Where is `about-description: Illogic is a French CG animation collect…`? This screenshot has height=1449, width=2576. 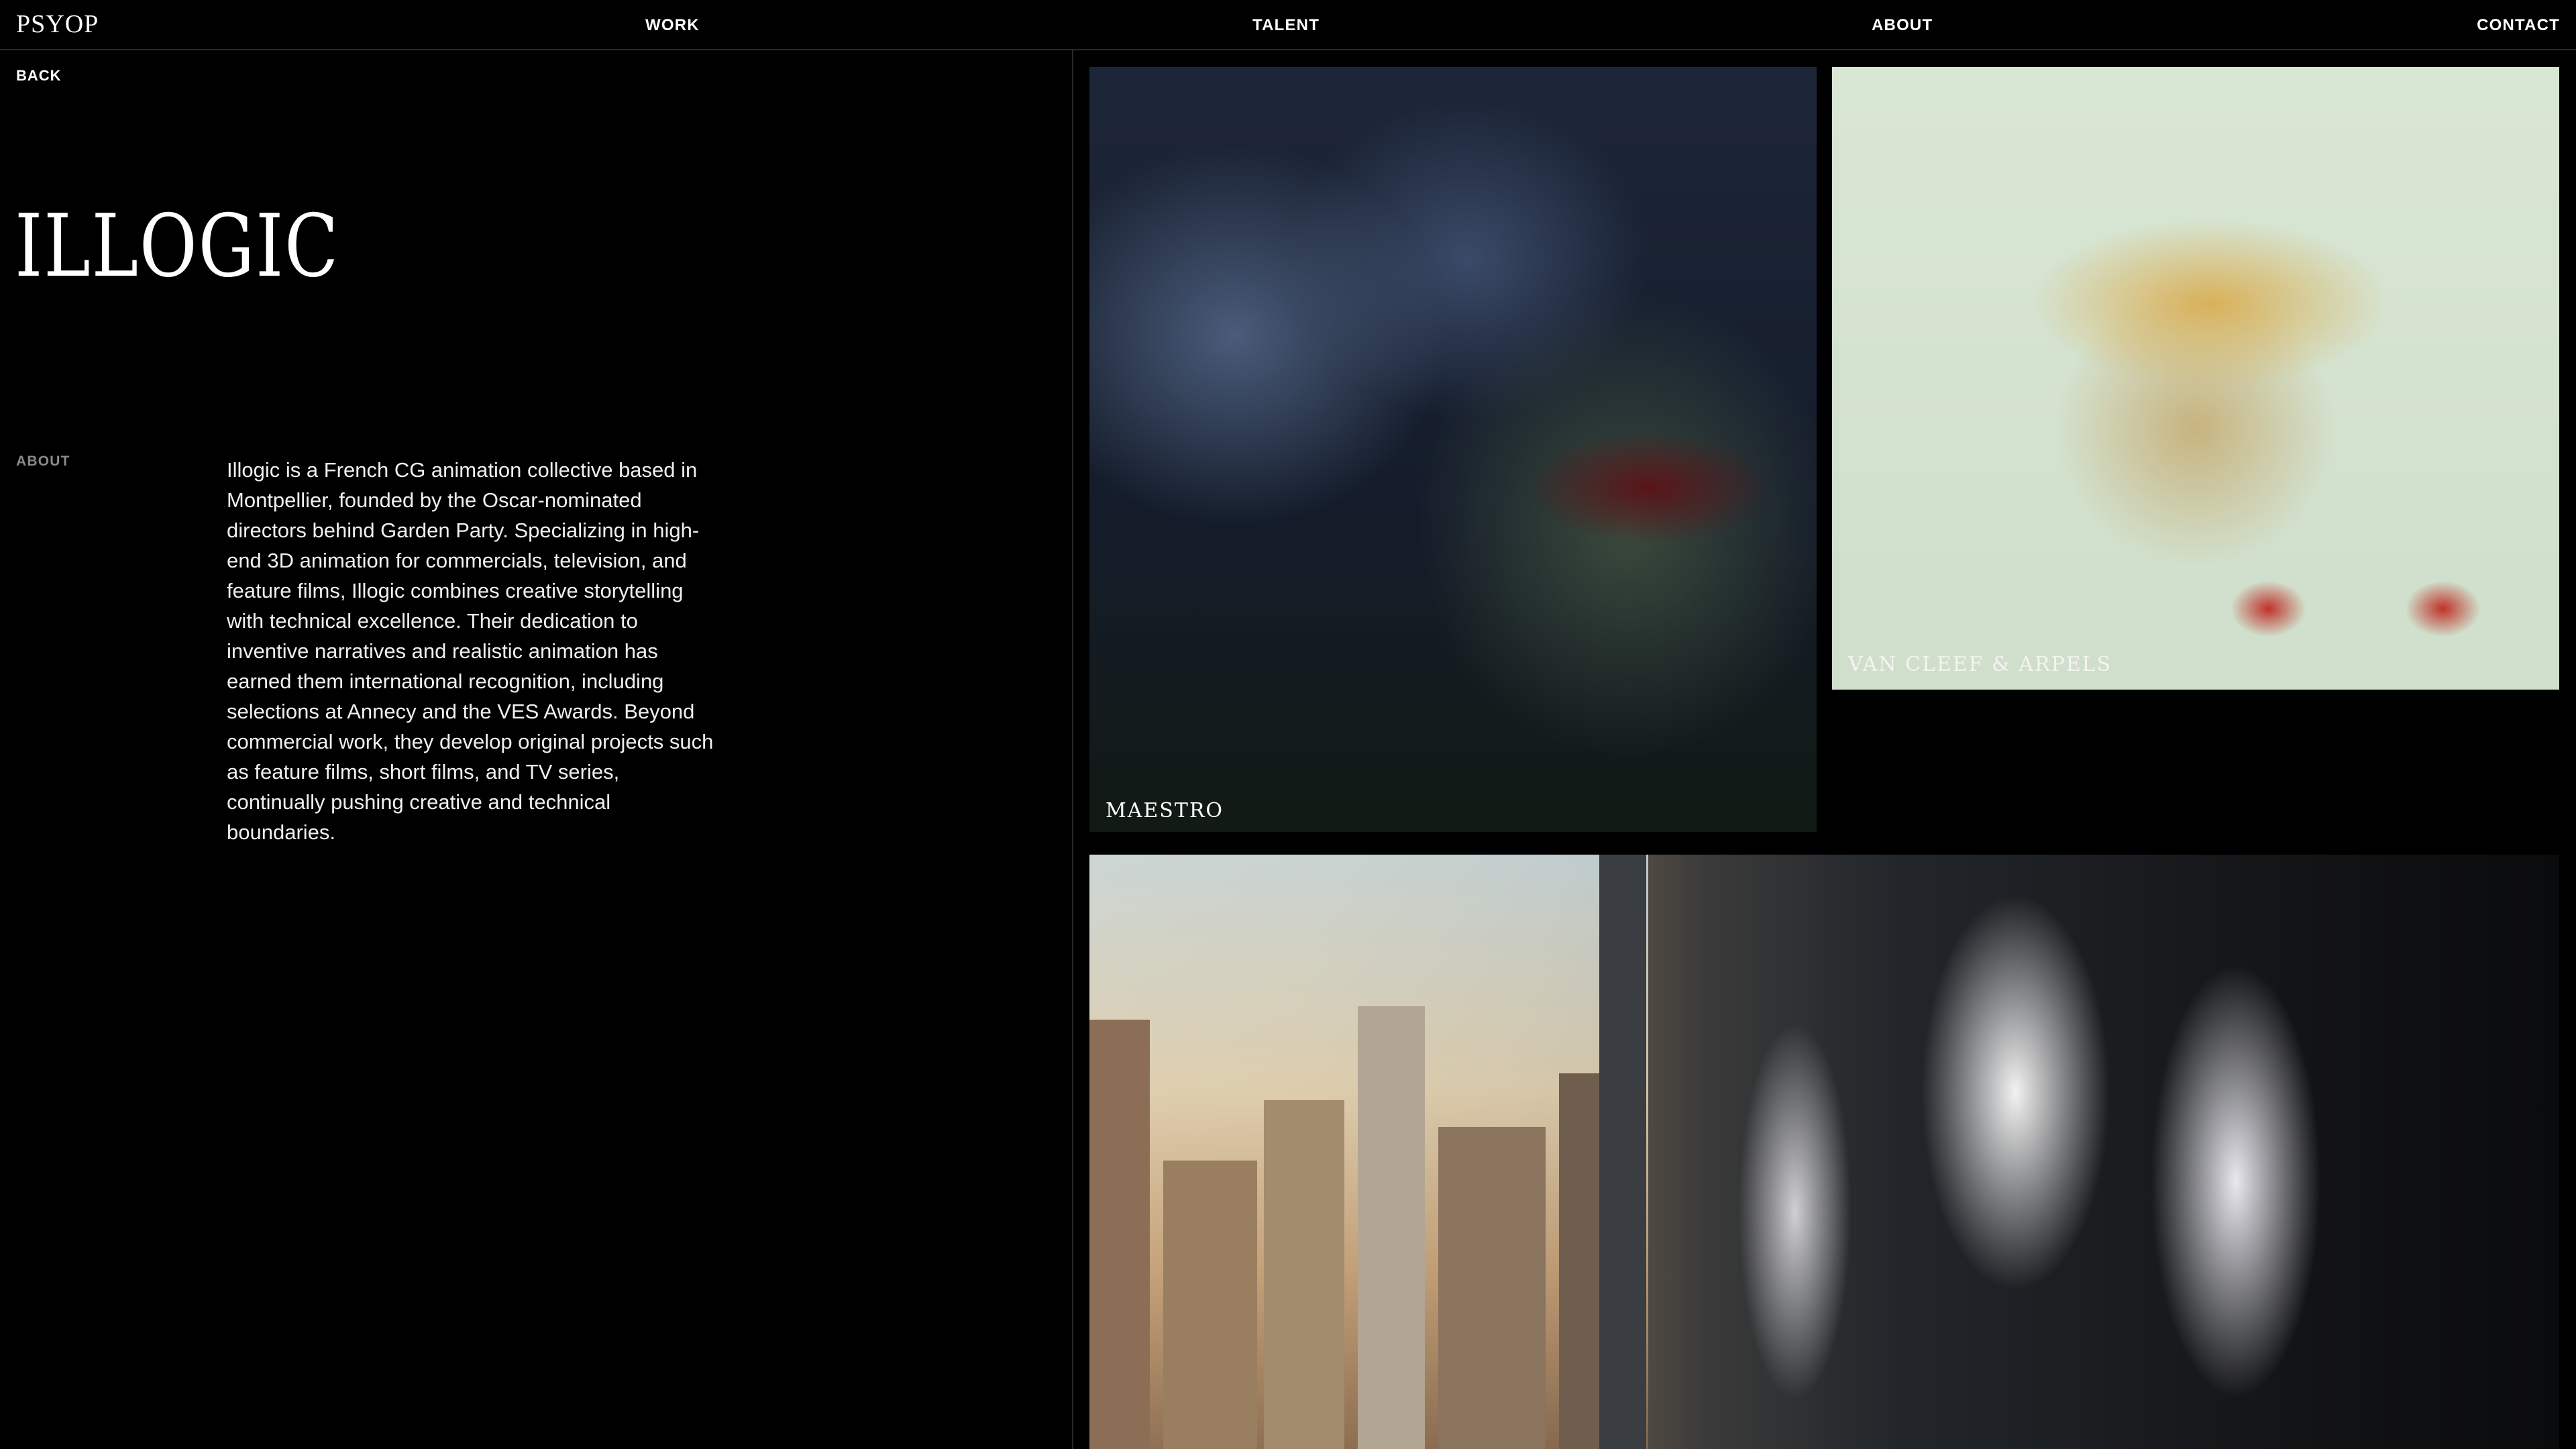 about-description: Illogic is a French CG animation collect… is located at coordinates (470, 651).